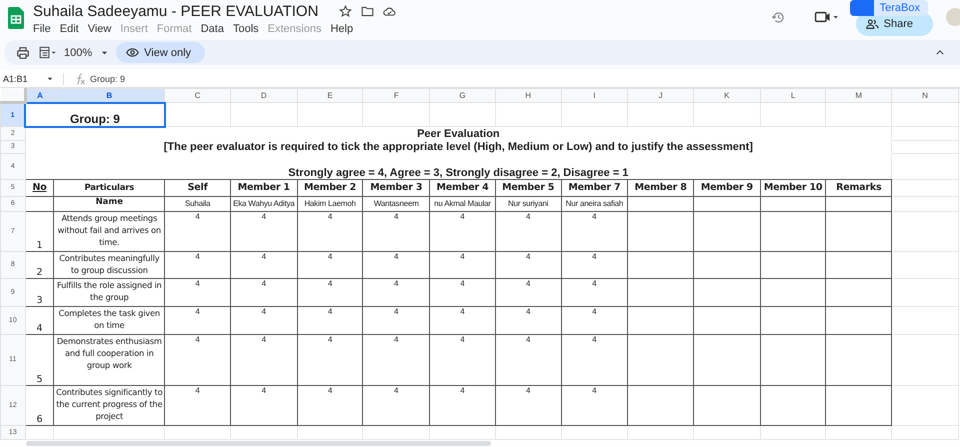  I want to click on group-cell: Group: 9, so click(95, 114).